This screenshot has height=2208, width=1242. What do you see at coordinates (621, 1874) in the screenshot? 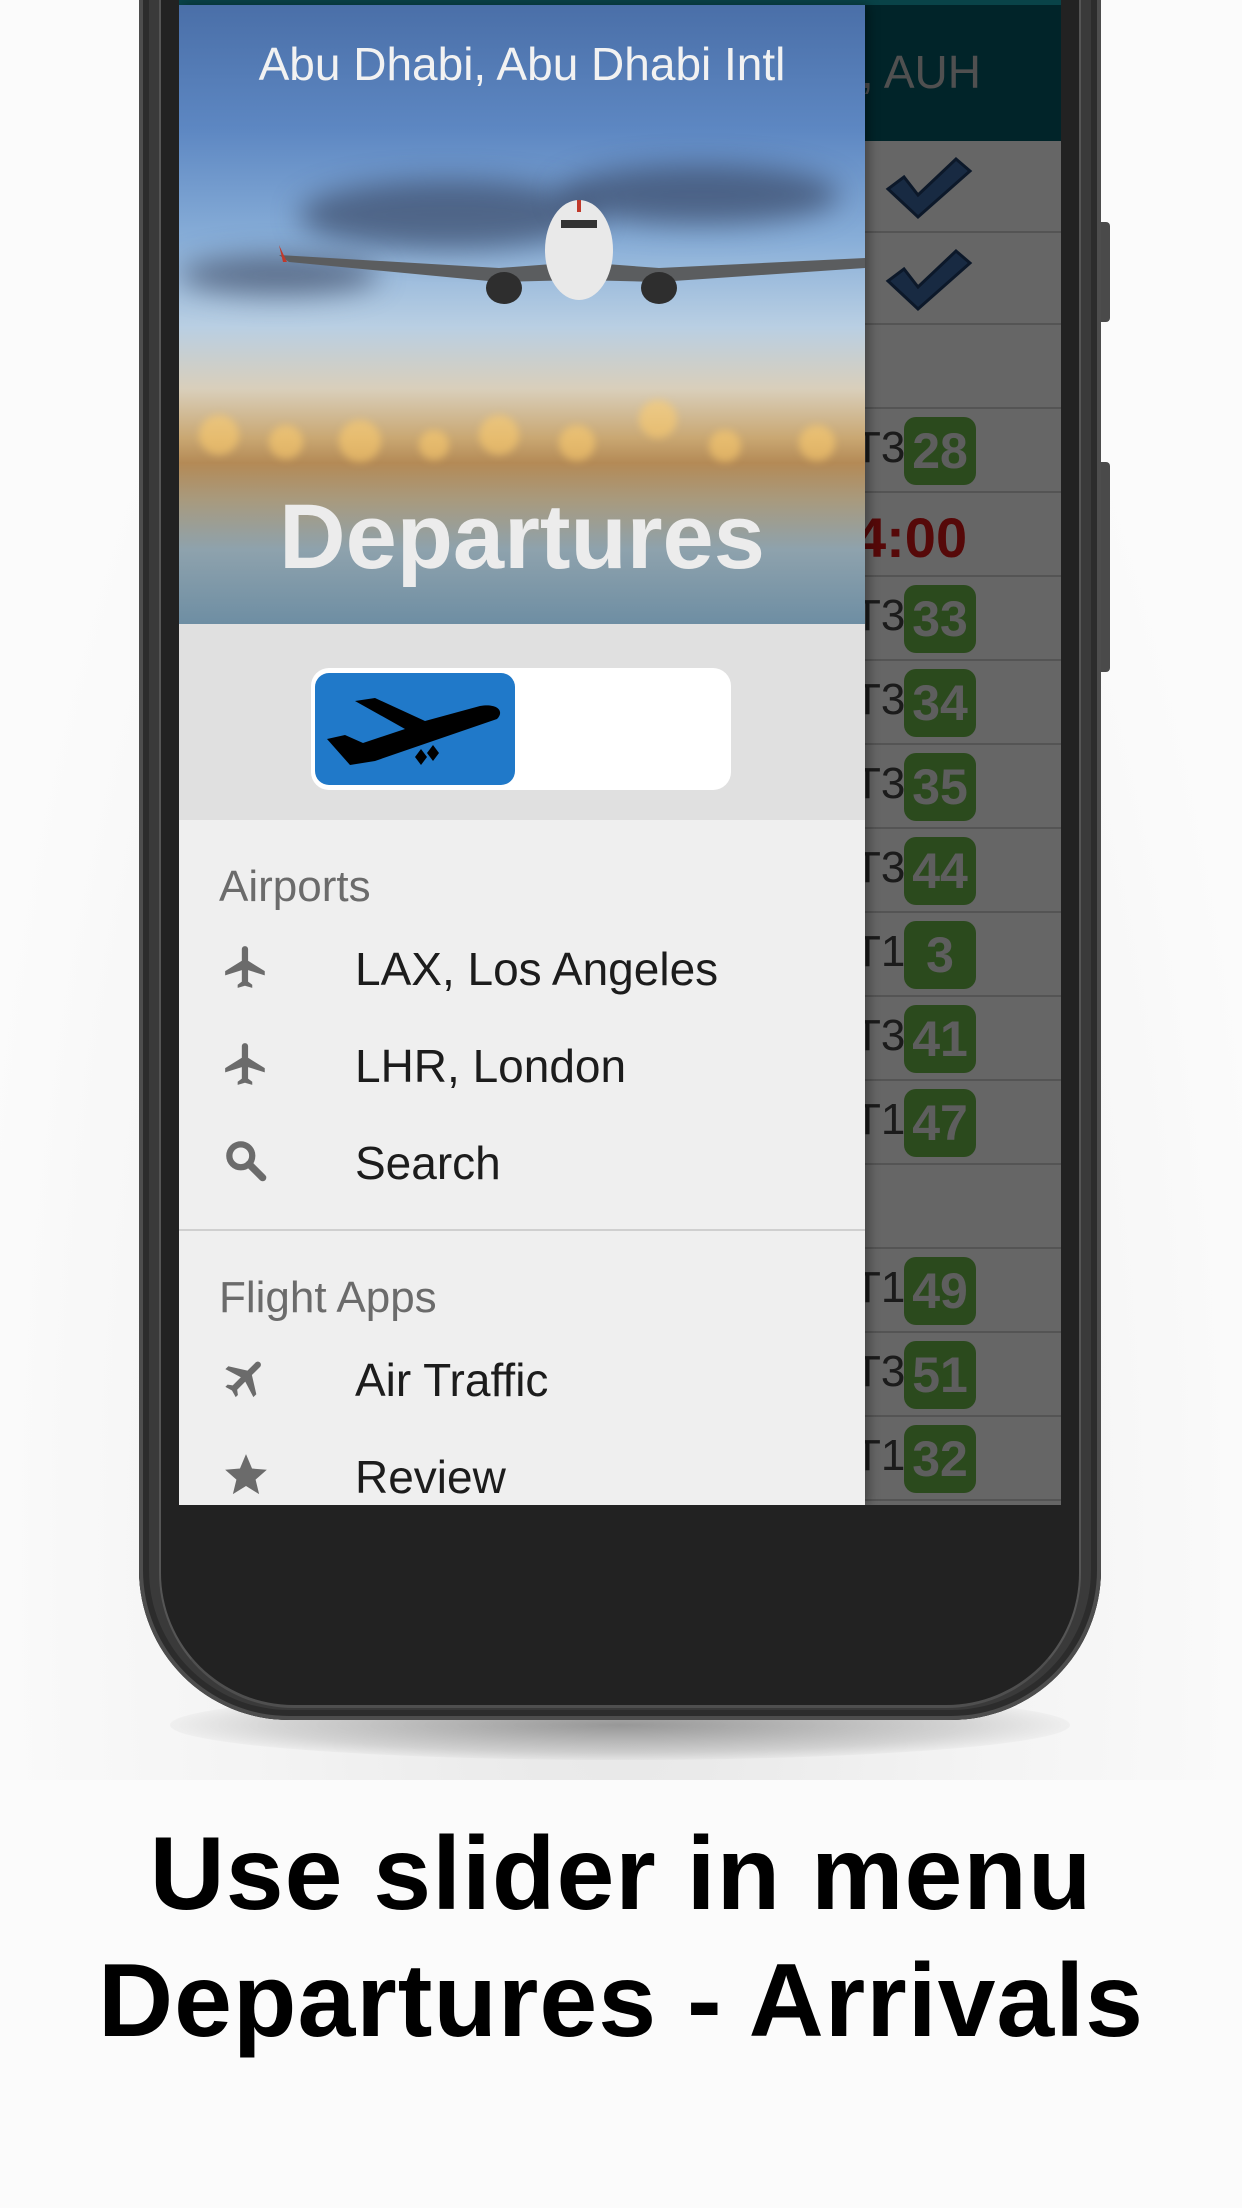
I see `caption-line-1: Use slider in menu` at bounding box center [621, 1874].